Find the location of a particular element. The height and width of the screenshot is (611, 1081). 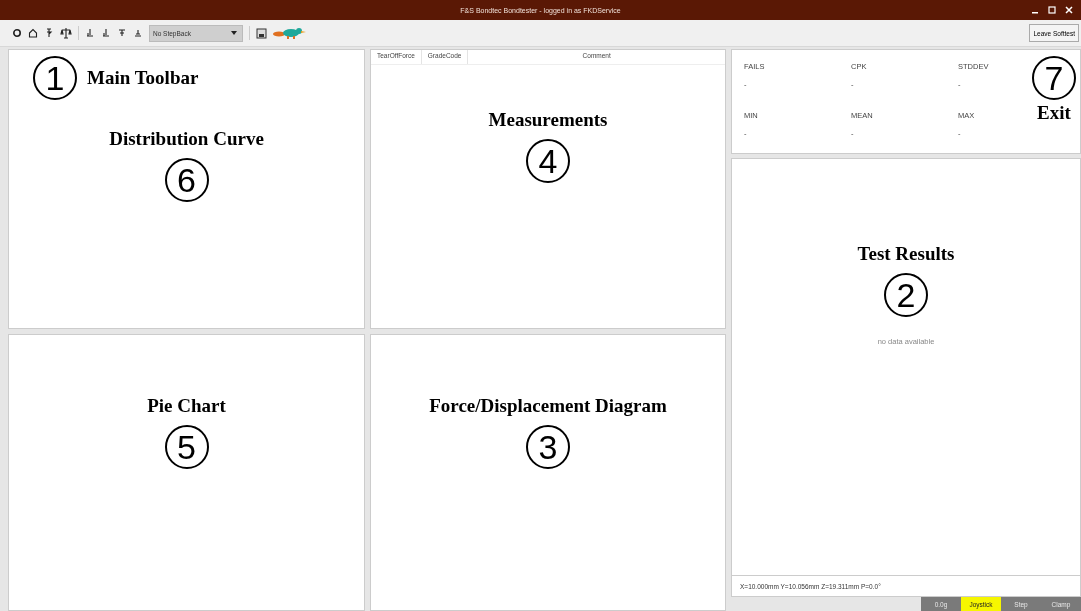

annotation-label: Main Toolbar is located at coordinates (143, 78).